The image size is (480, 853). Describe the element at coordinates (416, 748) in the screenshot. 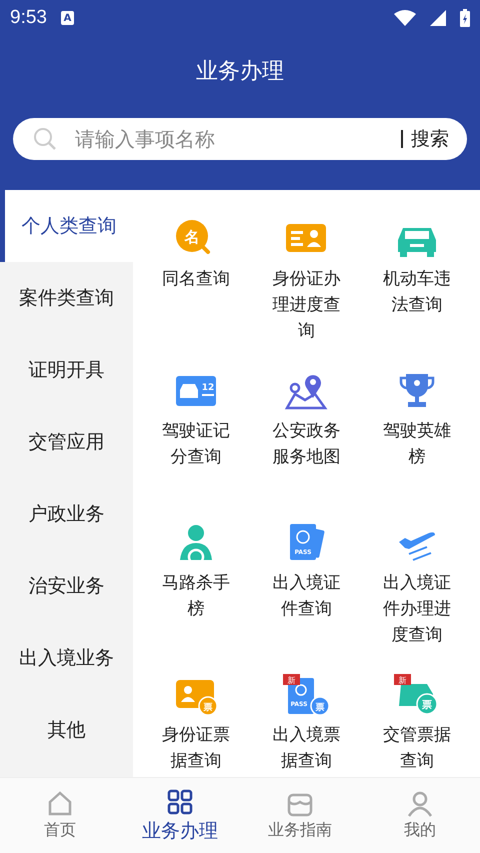

I see `service-label: 交管票据查询` at that location.